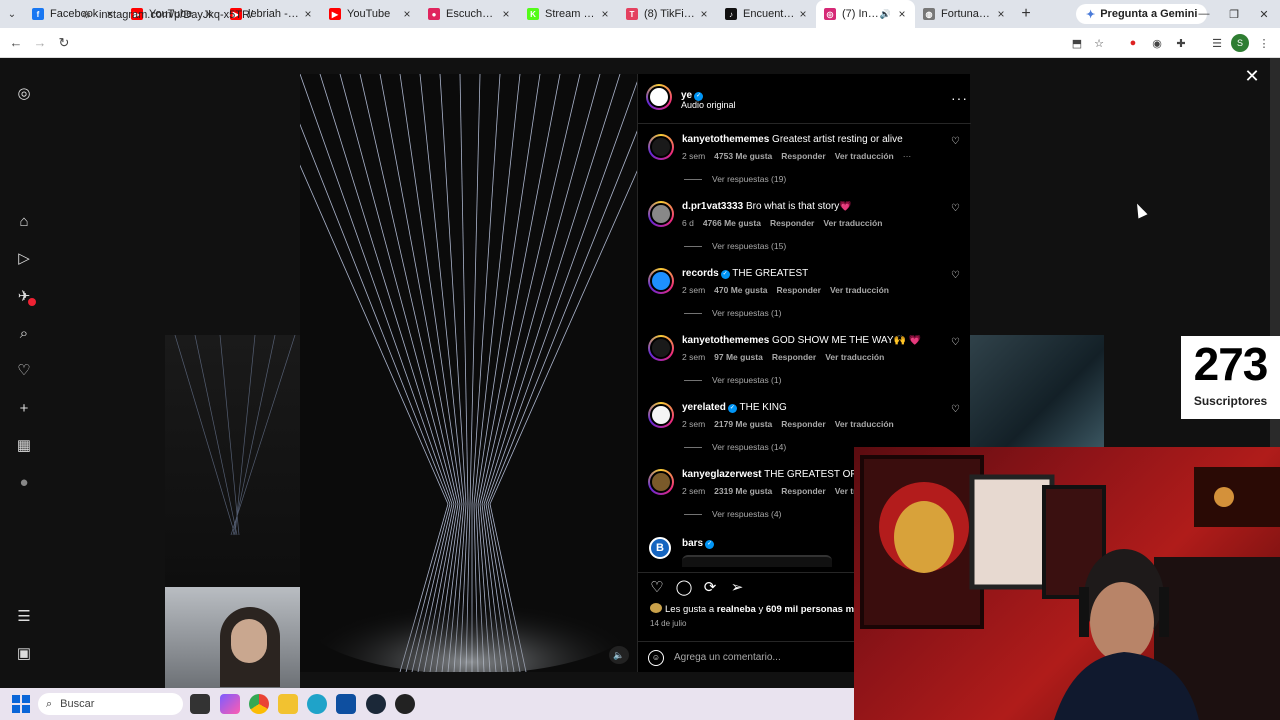  Describe the element at coordinates (708, 105) in the screenshot. I see `audio-label: Audio original` at that location.